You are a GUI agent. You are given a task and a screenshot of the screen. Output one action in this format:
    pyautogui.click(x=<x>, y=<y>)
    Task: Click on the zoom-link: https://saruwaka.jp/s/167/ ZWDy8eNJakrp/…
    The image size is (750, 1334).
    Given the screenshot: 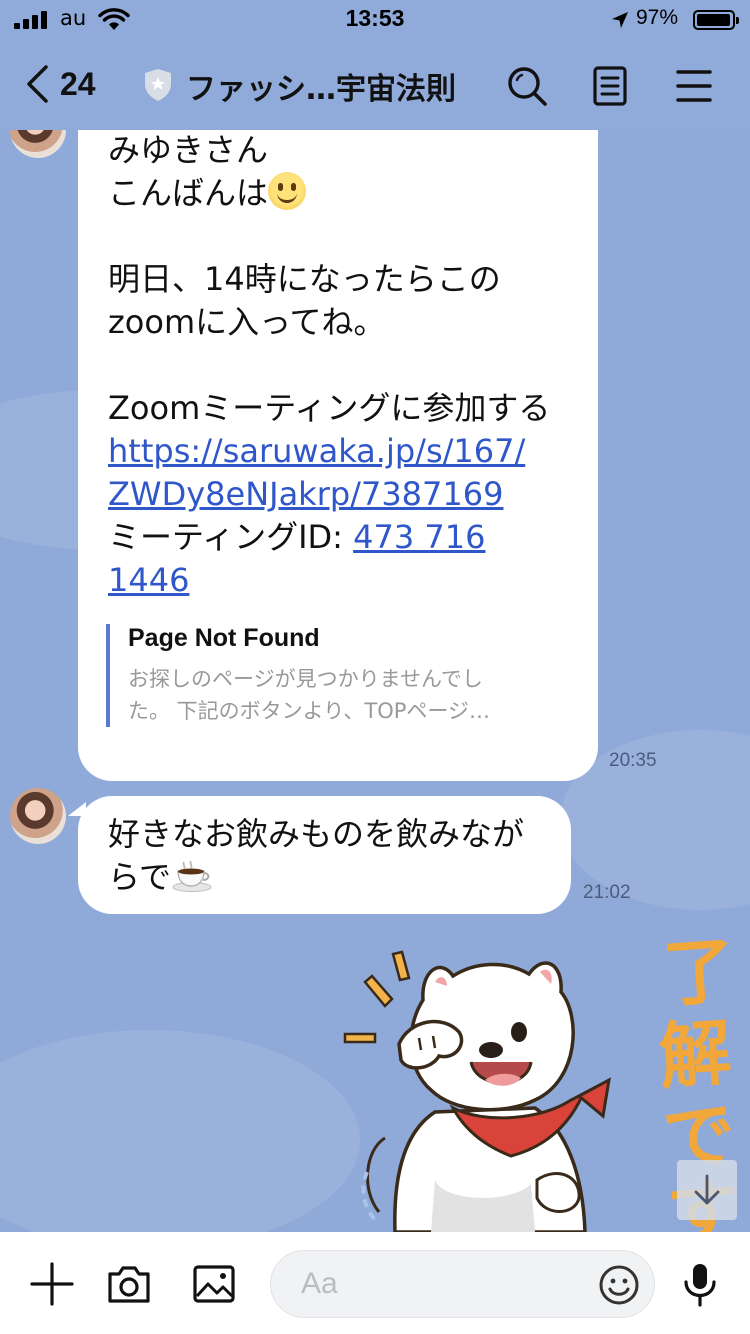 What is the action you would take?
    pyautogui.click(x=316, y=472)
    